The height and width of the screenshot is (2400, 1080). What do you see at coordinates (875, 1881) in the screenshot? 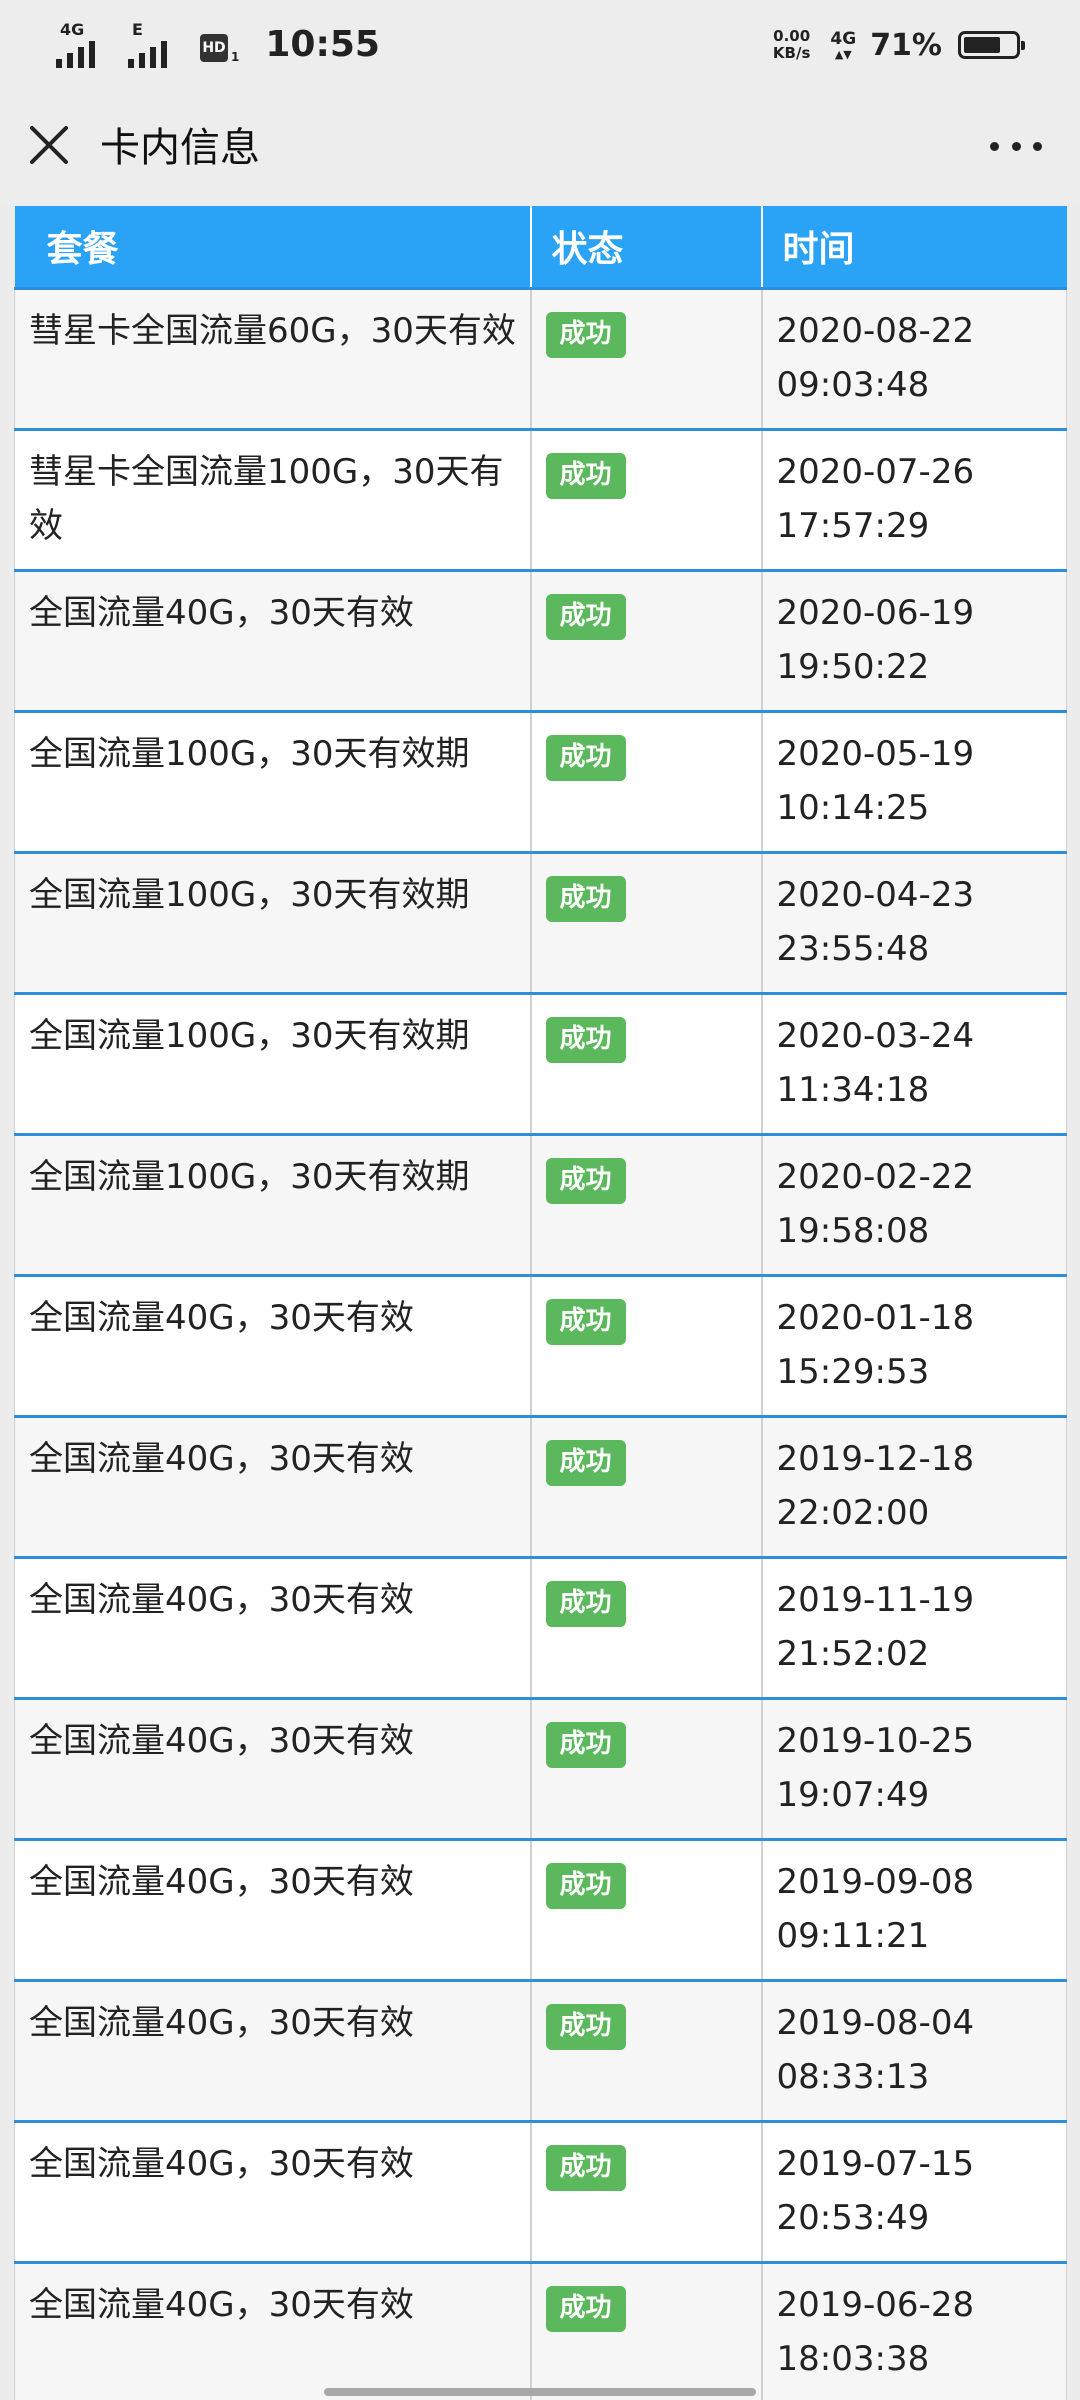
I see `time-date: 2019-09-08` at bounding box center [875, 1881].